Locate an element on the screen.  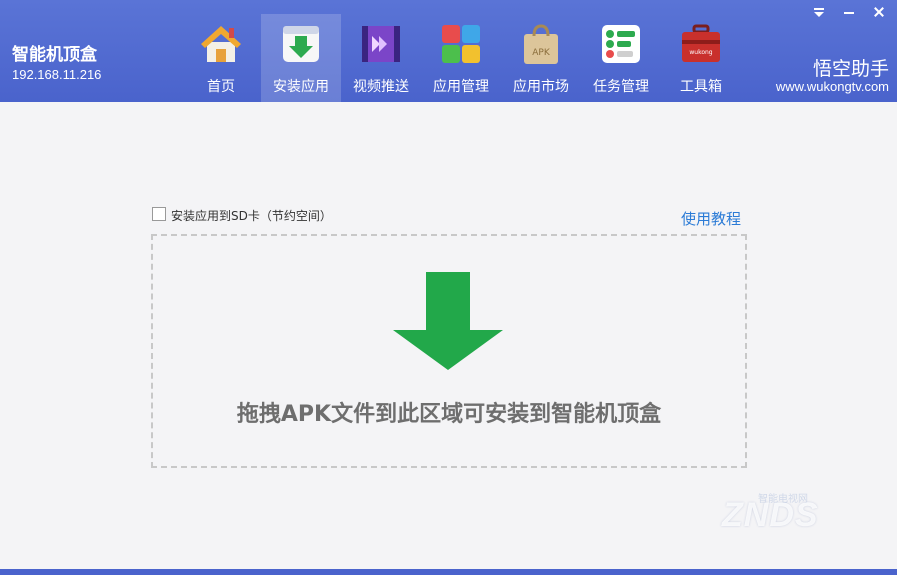
video-push-icon is located at coordinates (381, 44).